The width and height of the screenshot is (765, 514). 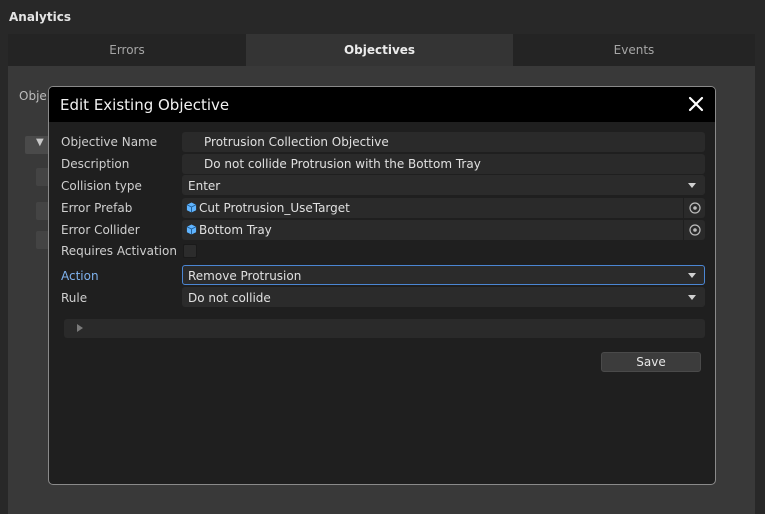 I want to click on requires-activation-label: Requires Activation, so click(x=119, y=251).